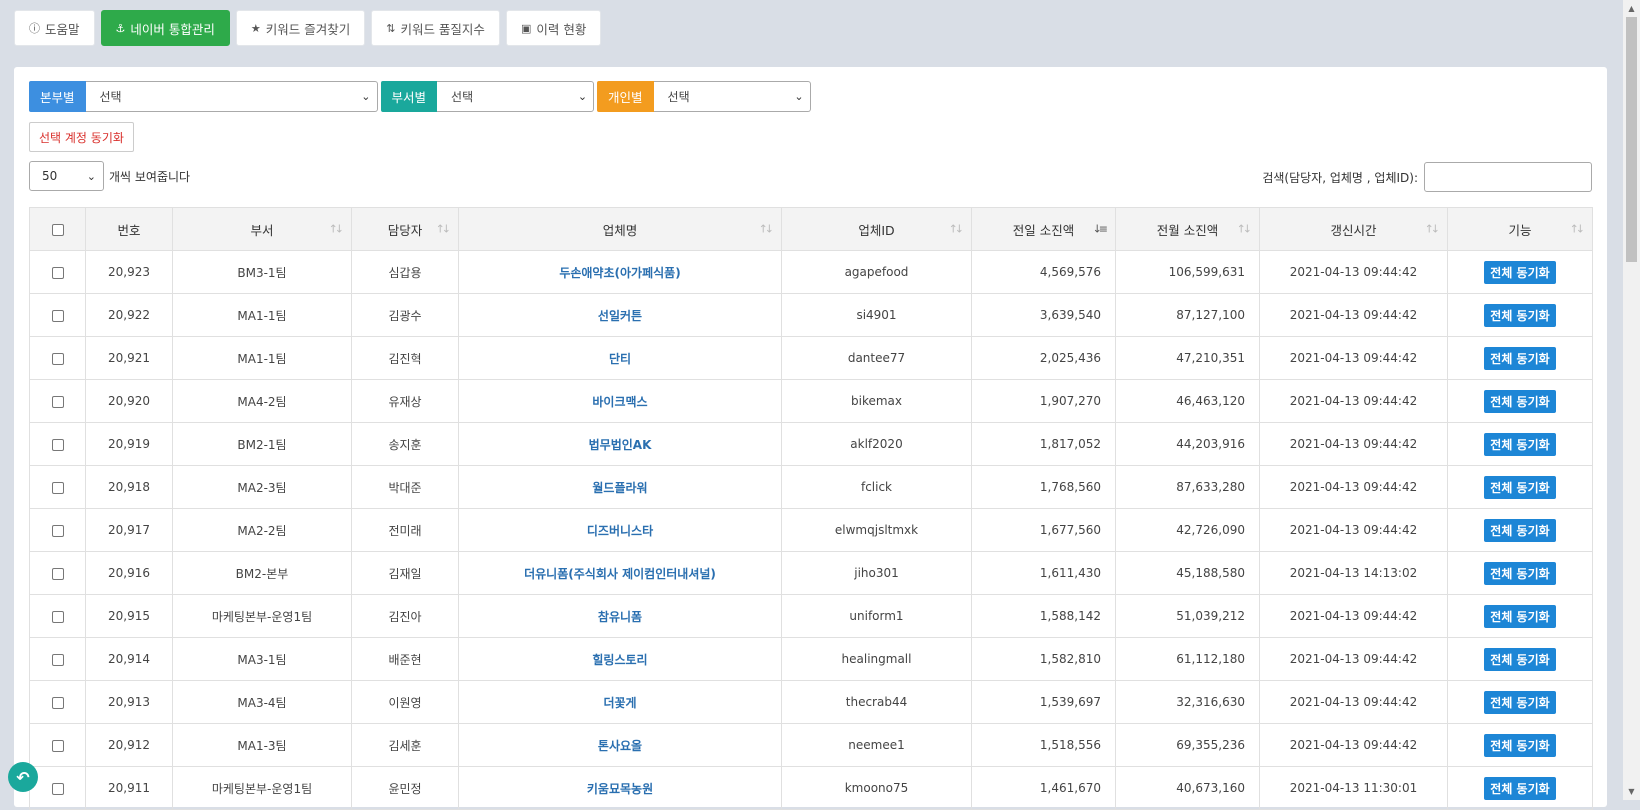 The height and width of the screenshot is (810, 1640). What do you see at coordinates (620, 315) in the screenshot?
I see `cell-biz: 선일커튼` at bounding box center [620, 315].